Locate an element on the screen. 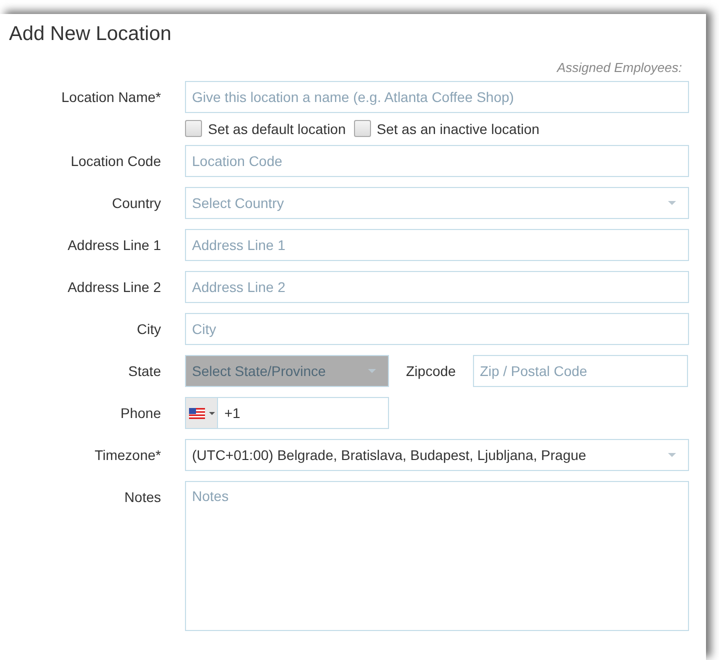 This screenshot has height=660, width=719. input-field: City is located at coordinates (437, 329).